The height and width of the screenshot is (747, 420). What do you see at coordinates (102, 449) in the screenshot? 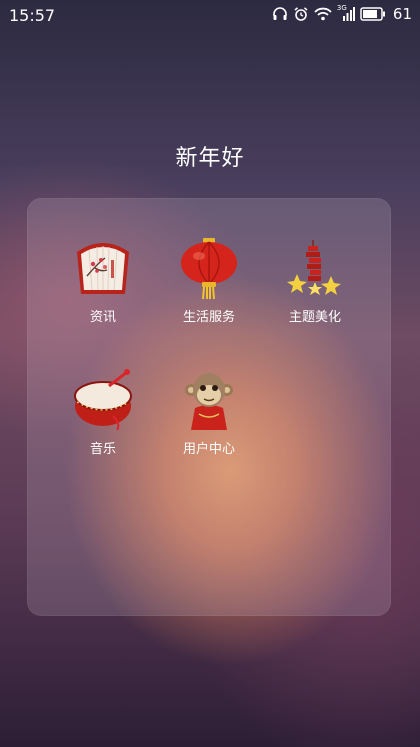
I see `app-label: 音乐` at bounding box center [102, 449].